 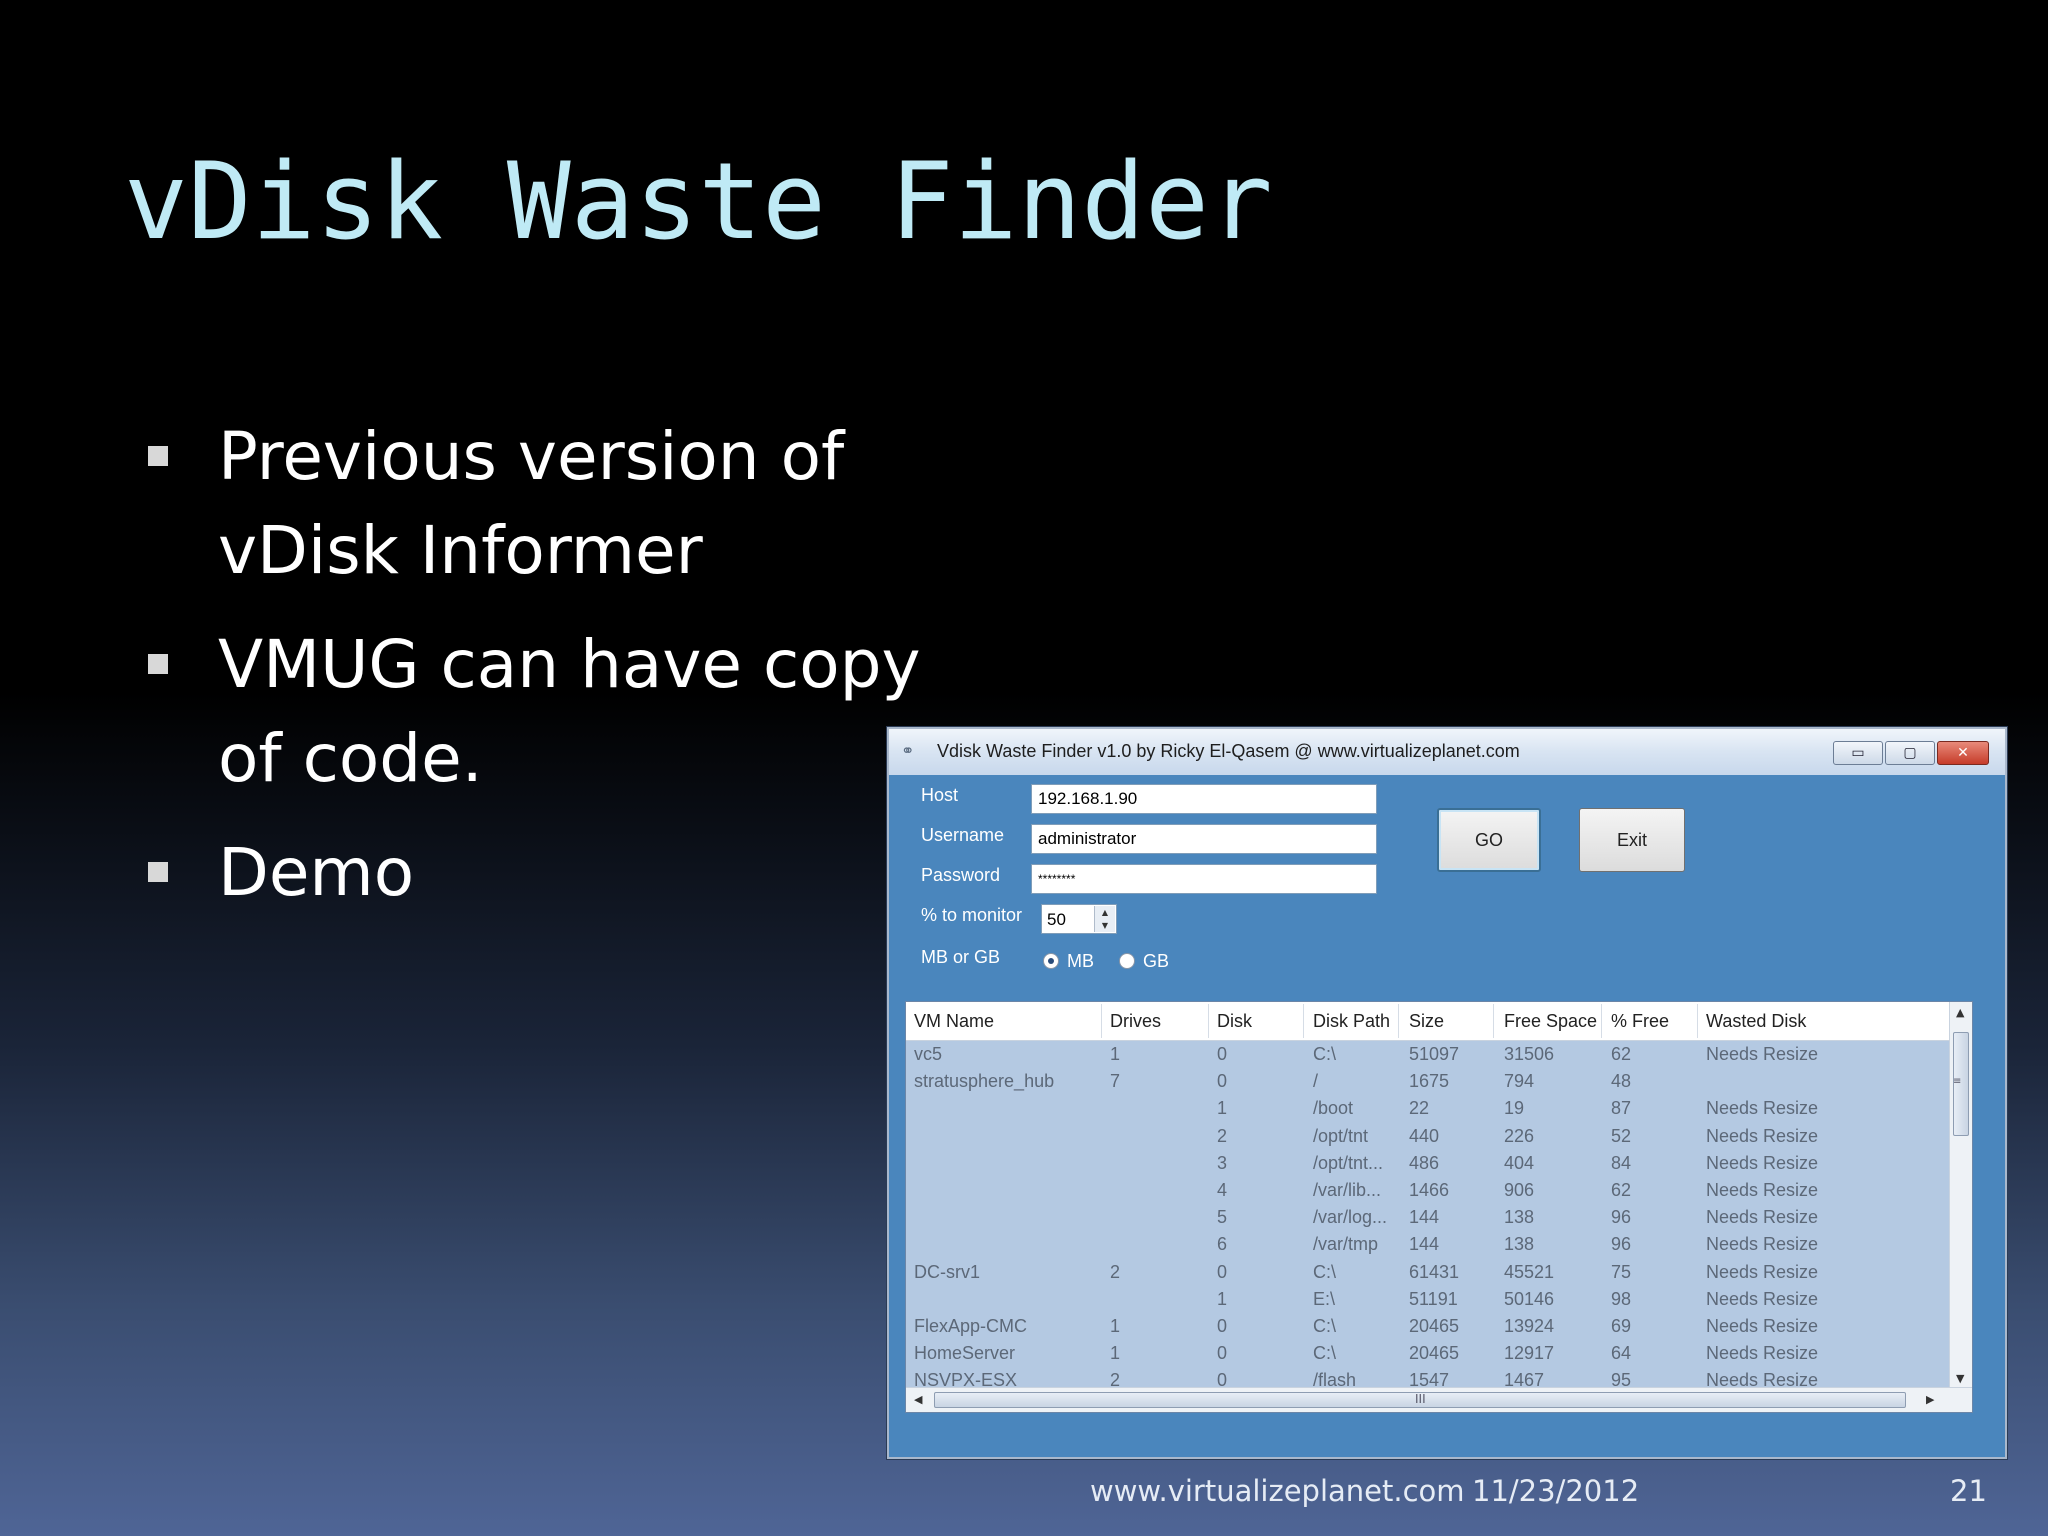 What do you see at coordinates (965, 1353) in the screenshot?
I see `table-cell: HomeServer` at bounding box center [965, 1353].